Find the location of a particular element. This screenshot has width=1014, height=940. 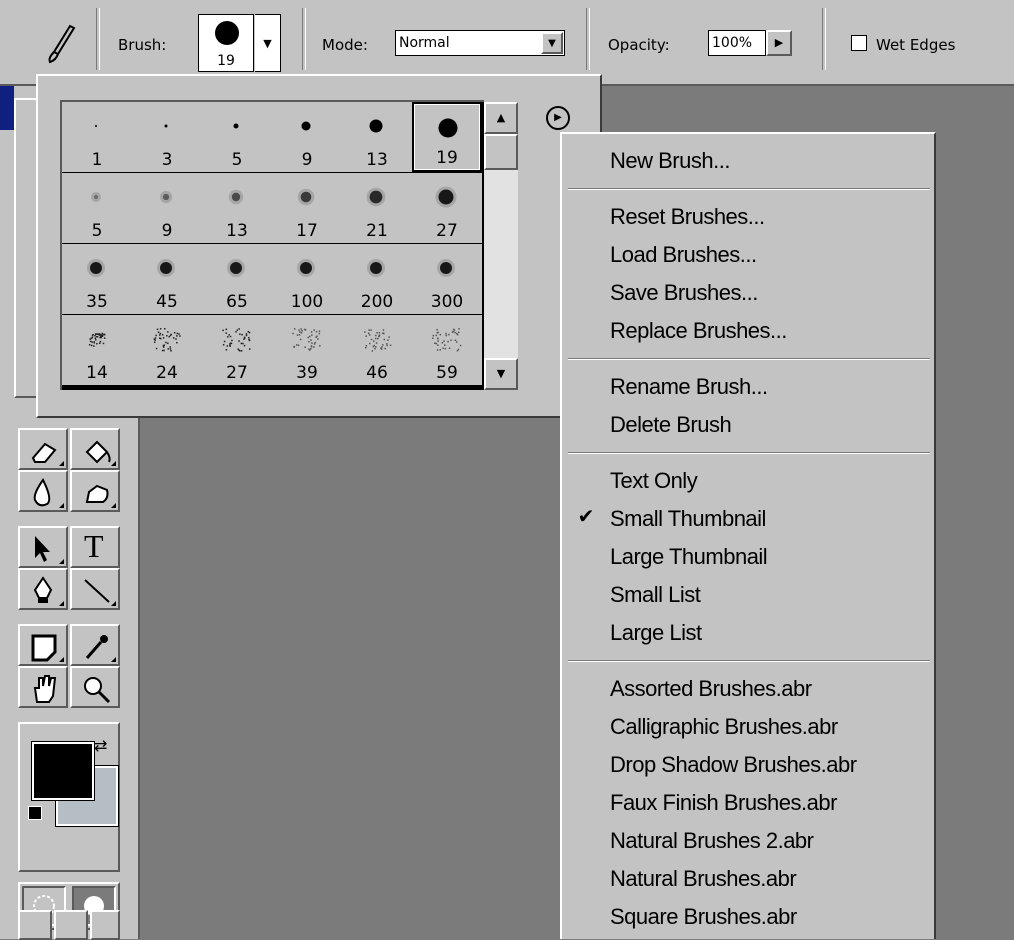

brush-cell: 39 is located at coordinates (307, 350).